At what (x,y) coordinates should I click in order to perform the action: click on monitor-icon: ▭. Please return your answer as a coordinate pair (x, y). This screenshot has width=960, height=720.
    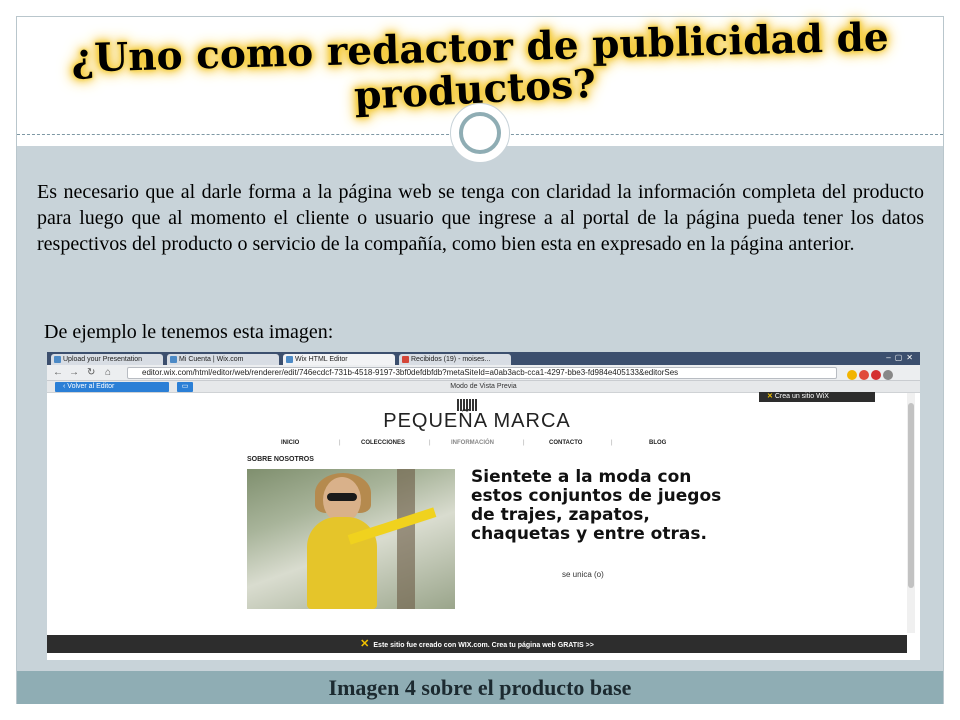
    Looking at the image, I should click on (185, 387).